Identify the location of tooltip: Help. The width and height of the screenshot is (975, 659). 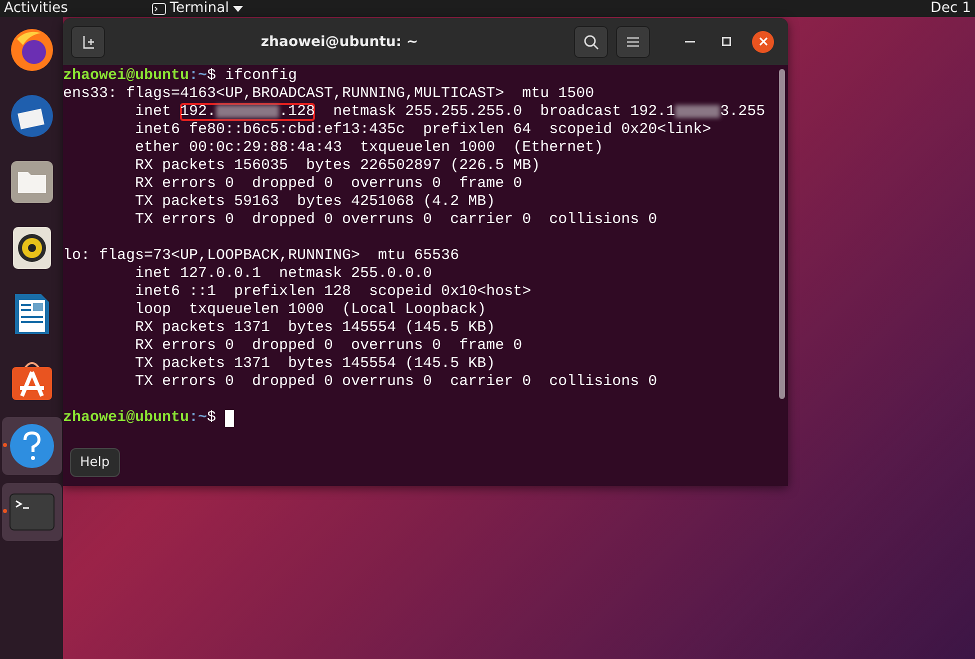
(95, 462).